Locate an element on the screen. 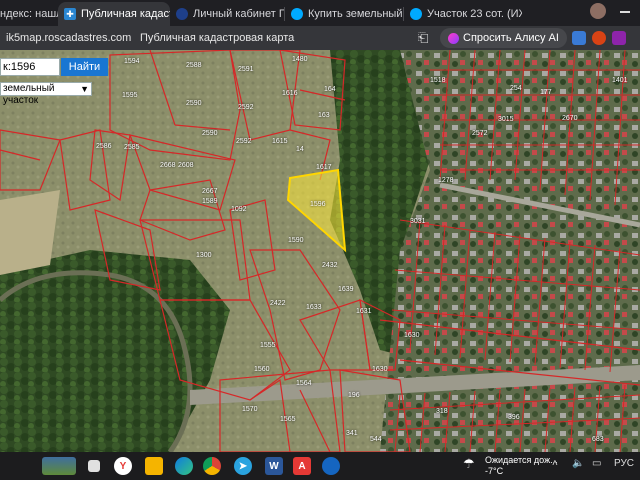  parcel-number-label: 3015 is located at coordinates (506, 119).